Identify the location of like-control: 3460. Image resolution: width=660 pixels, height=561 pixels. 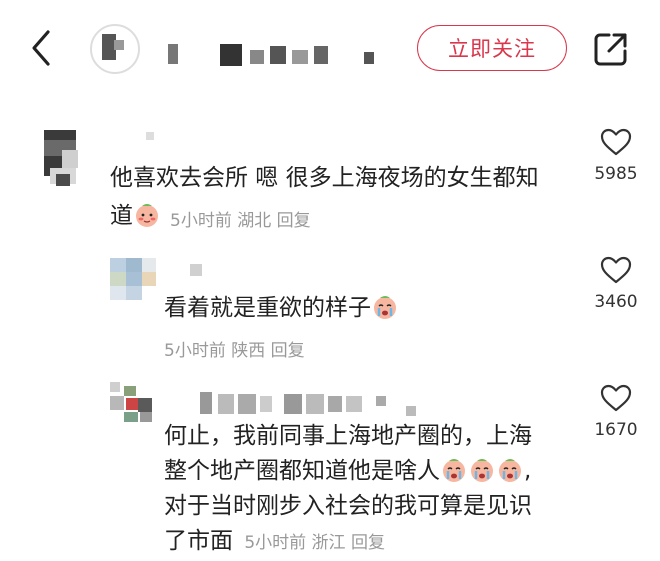
(616, 284).